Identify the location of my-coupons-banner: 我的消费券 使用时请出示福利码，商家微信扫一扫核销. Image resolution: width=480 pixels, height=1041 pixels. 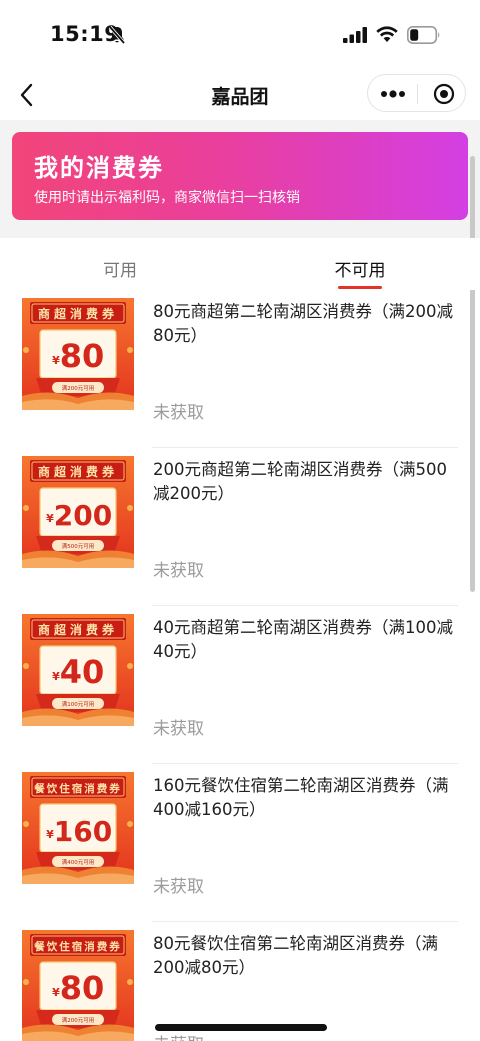
(240, 176).